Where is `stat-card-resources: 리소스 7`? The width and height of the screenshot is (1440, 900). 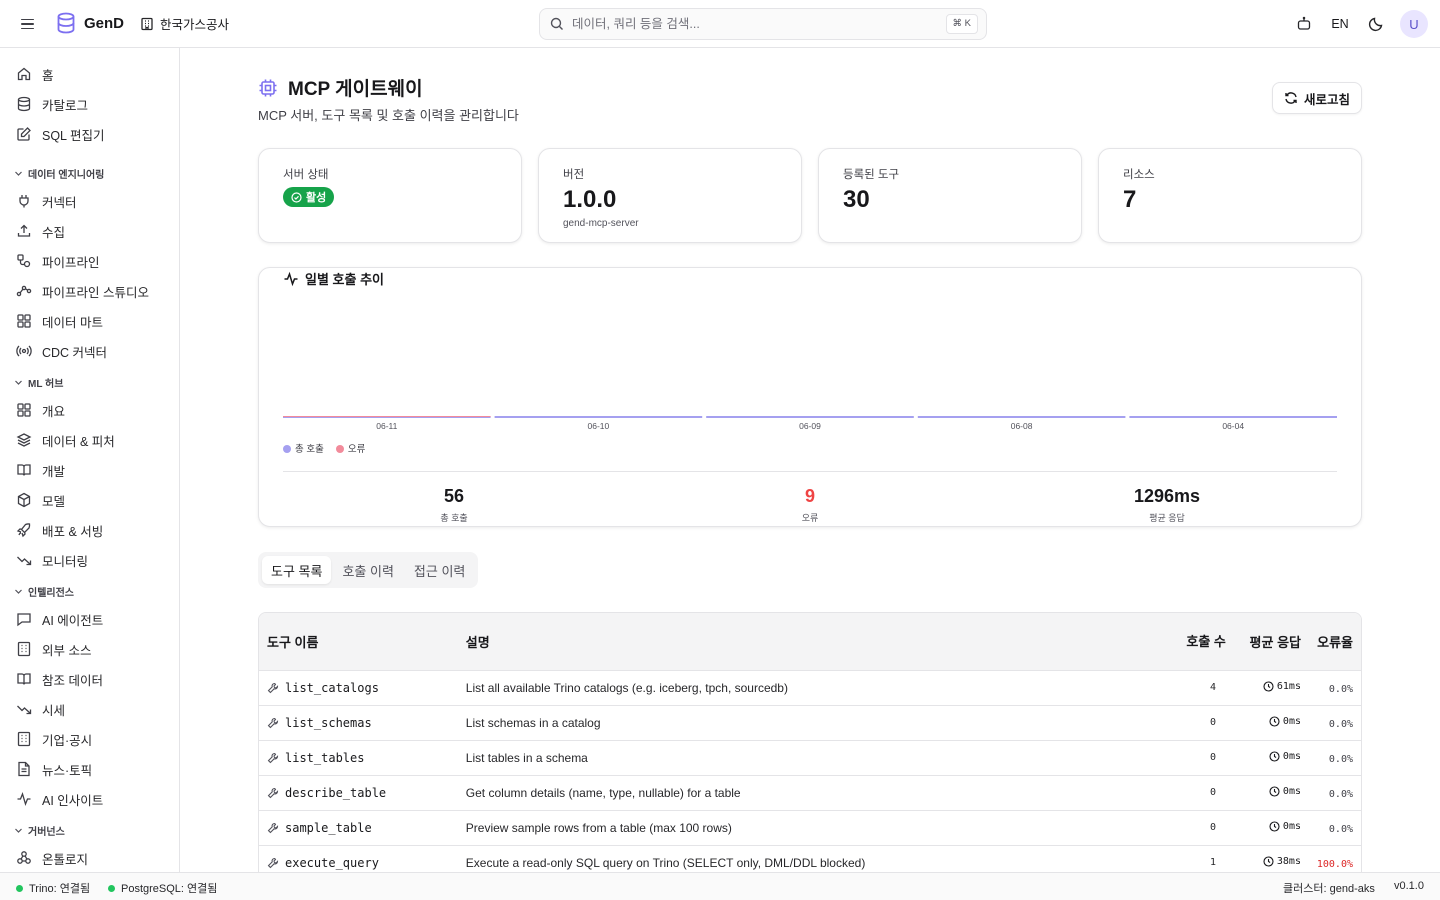
stat-card-resources: 리소스 7 is located at coordinates (1230, 195).